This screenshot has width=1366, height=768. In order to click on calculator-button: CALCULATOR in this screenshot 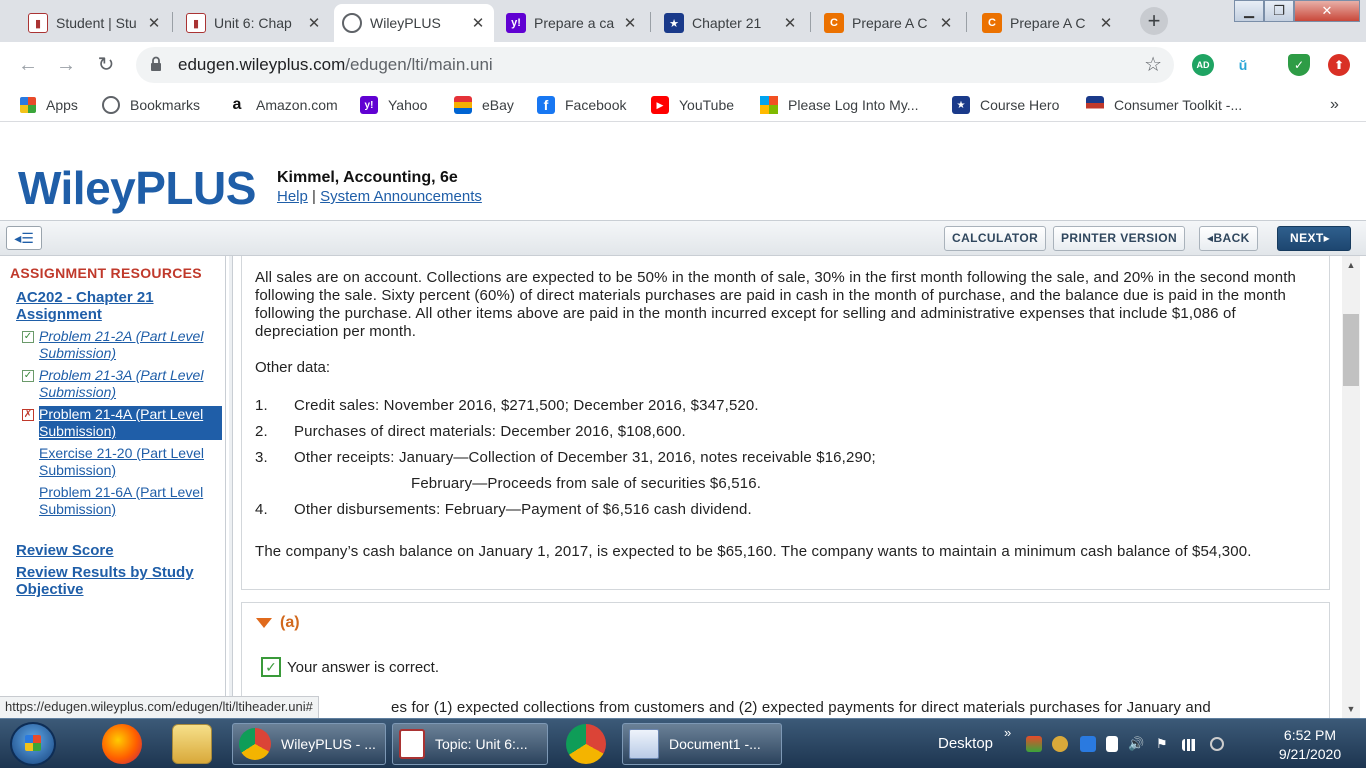, I will do `click(995, 238)`.